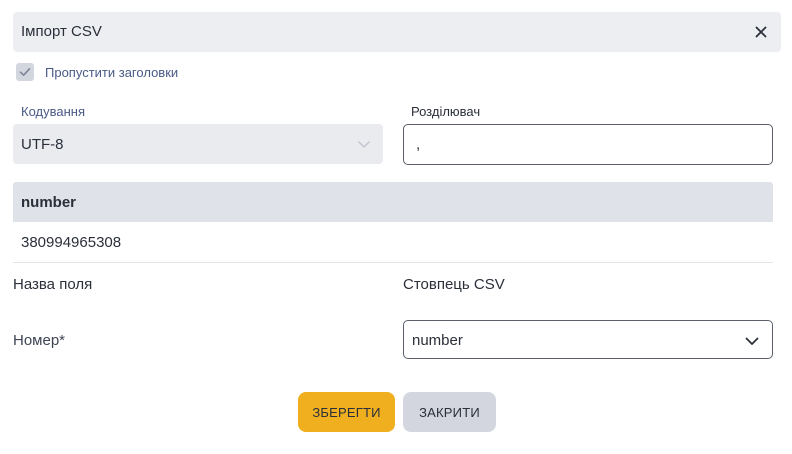 Image resolution: width=792 pixels, height=454 pixels. What do you see at coordinates (42, 144) in the screenshot?
I see `encoding-value: UTF-8` at bounding box center [42, 144].